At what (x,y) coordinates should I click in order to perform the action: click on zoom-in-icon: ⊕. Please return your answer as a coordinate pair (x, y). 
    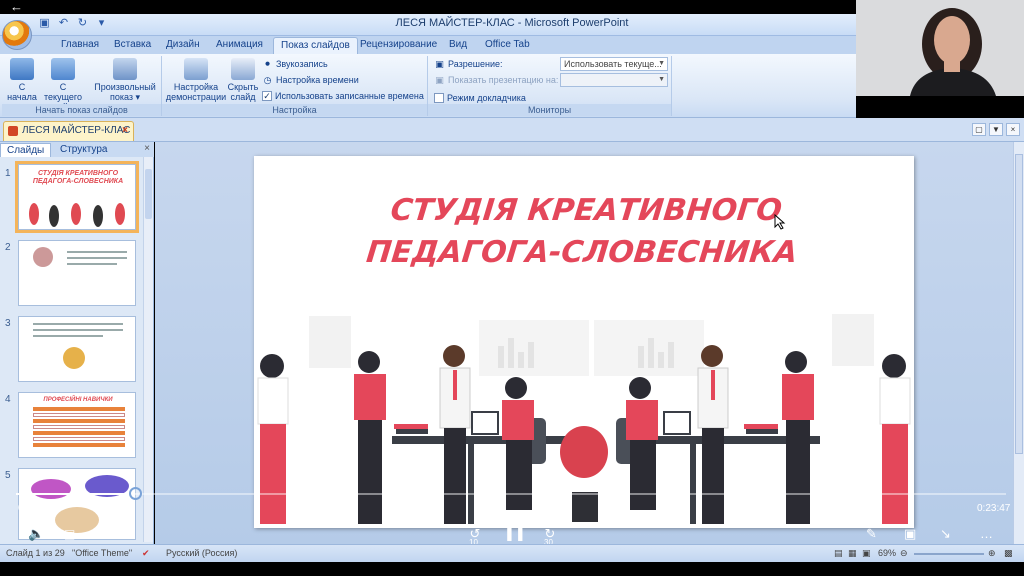
    Looking at the image, I should click on (992, 553).